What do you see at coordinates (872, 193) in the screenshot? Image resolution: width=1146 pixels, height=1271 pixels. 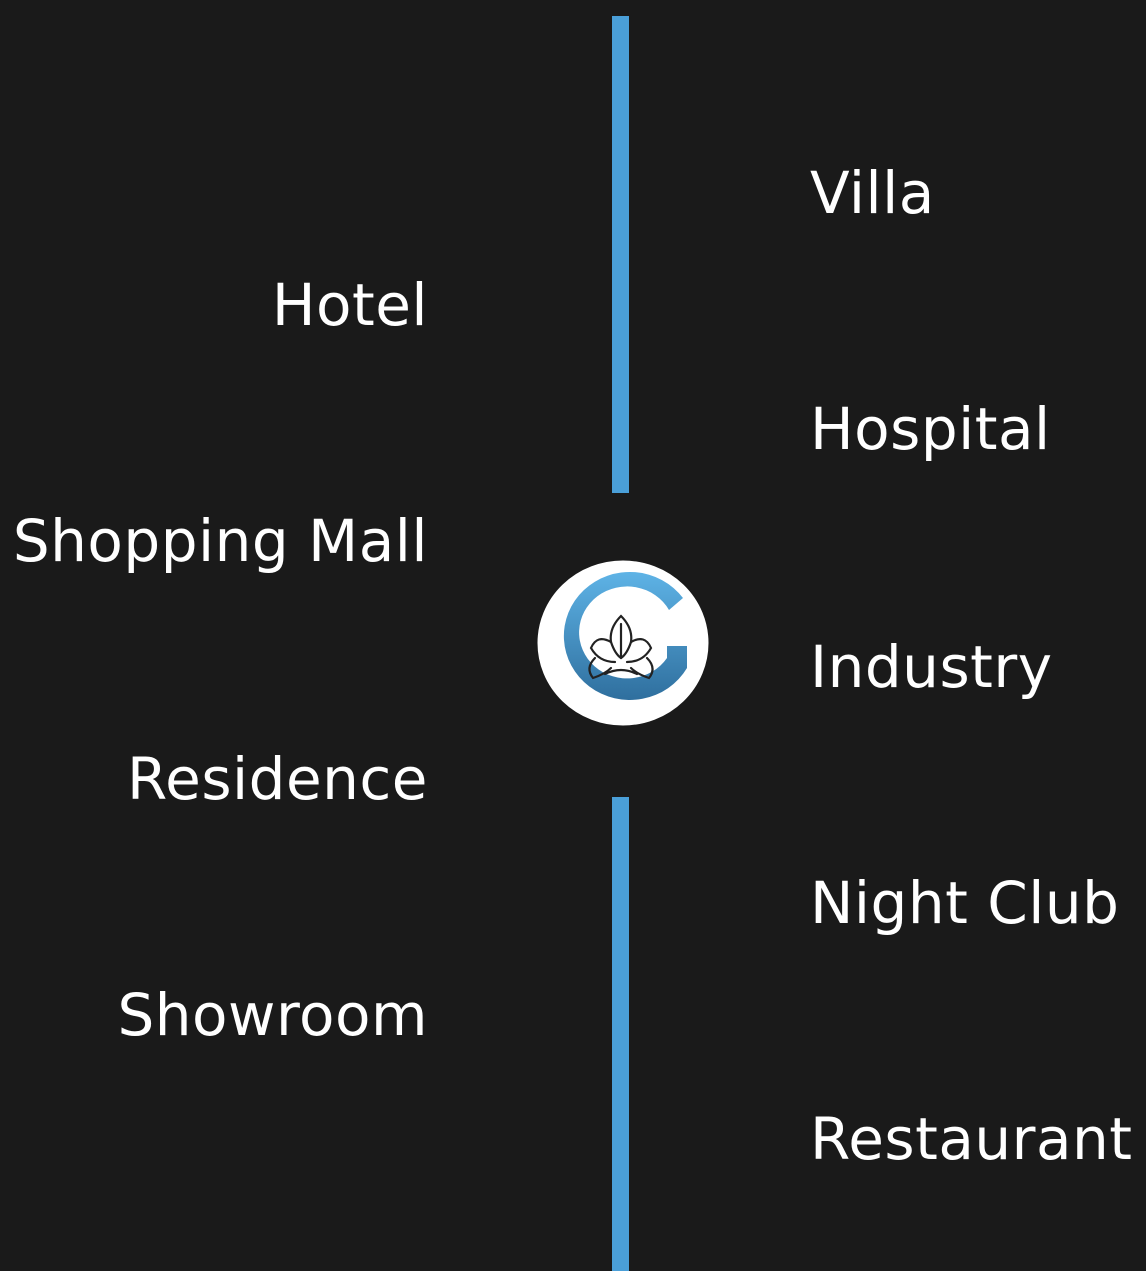 I see `menu-item-villa: Villa` at bounding box center [872, 193].